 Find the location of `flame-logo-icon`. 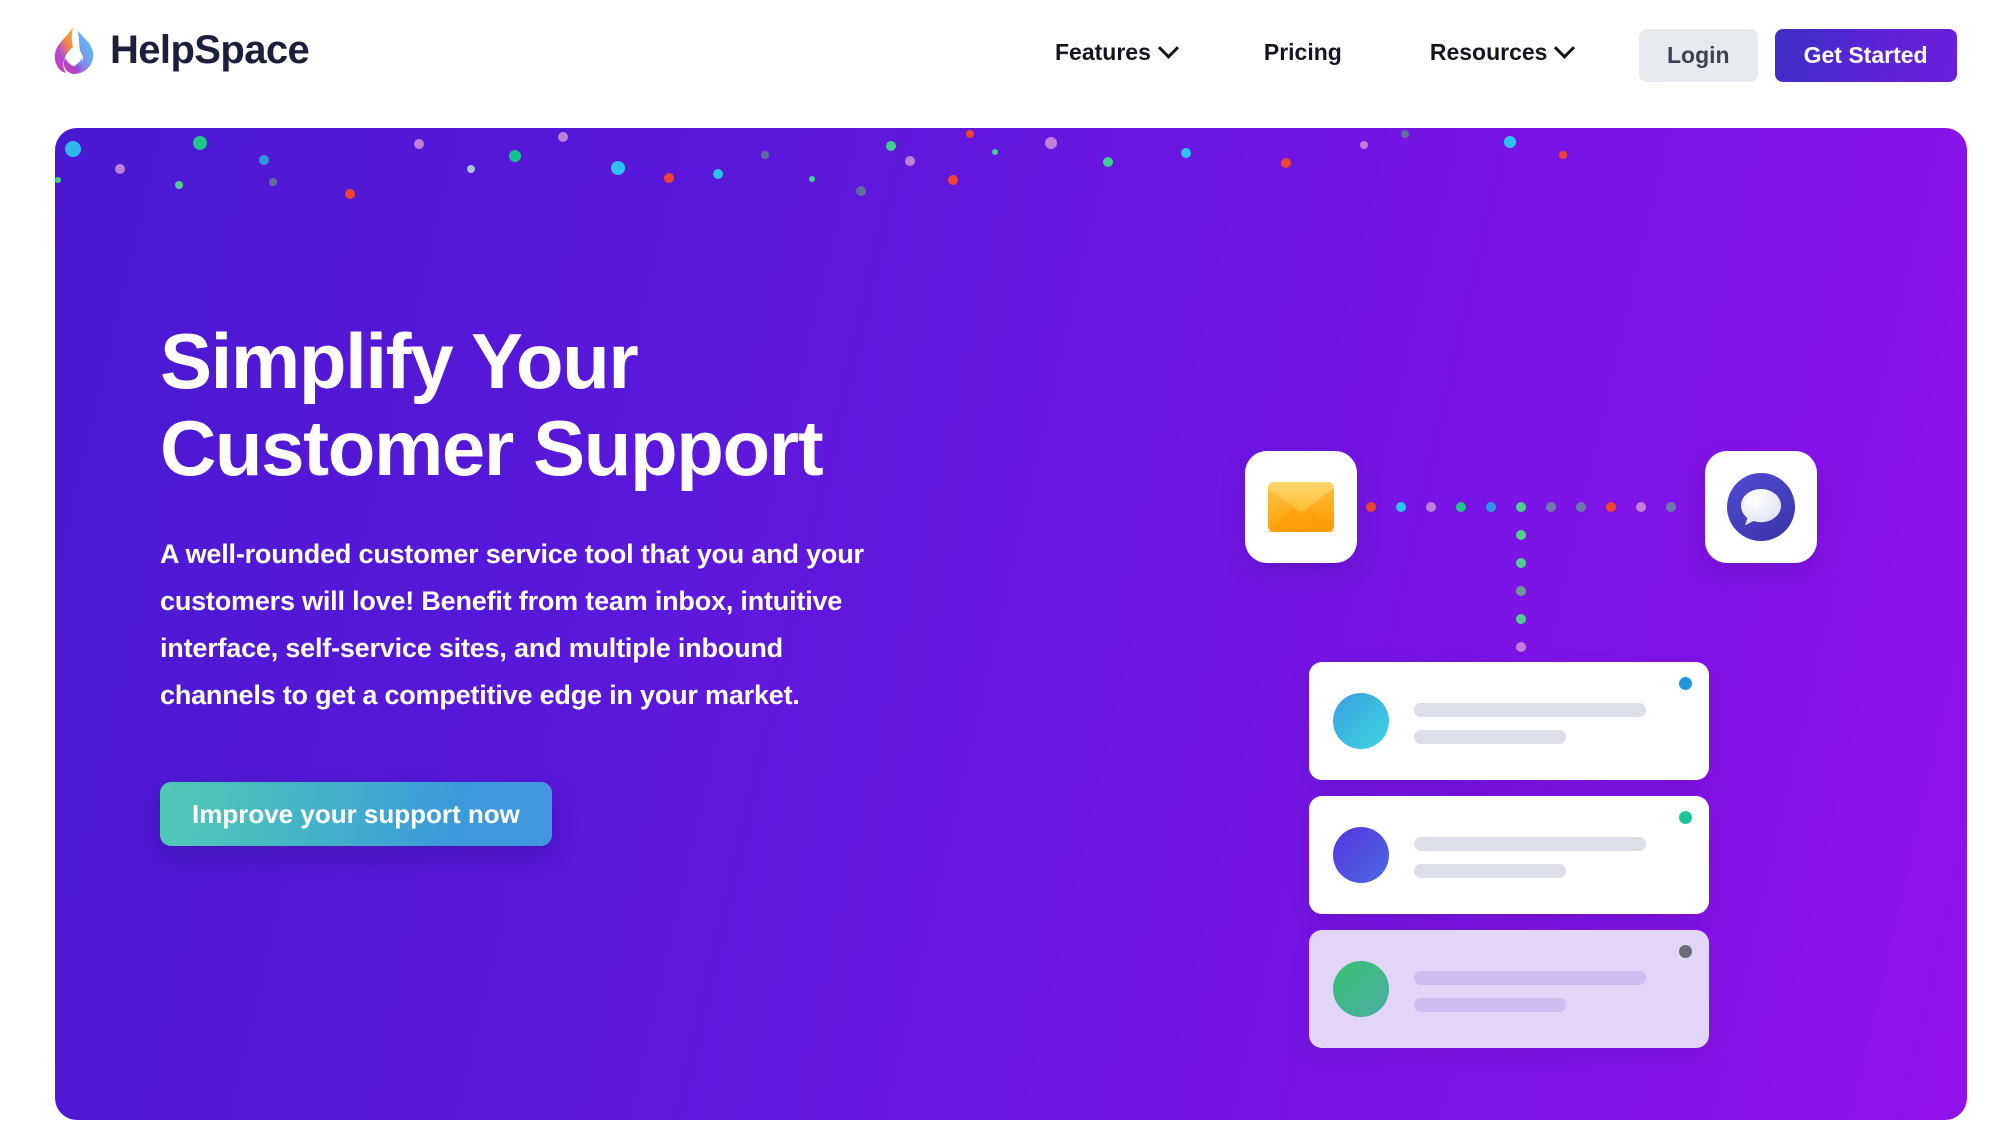

flame-logo-icon is located at coordinates (74, 50).